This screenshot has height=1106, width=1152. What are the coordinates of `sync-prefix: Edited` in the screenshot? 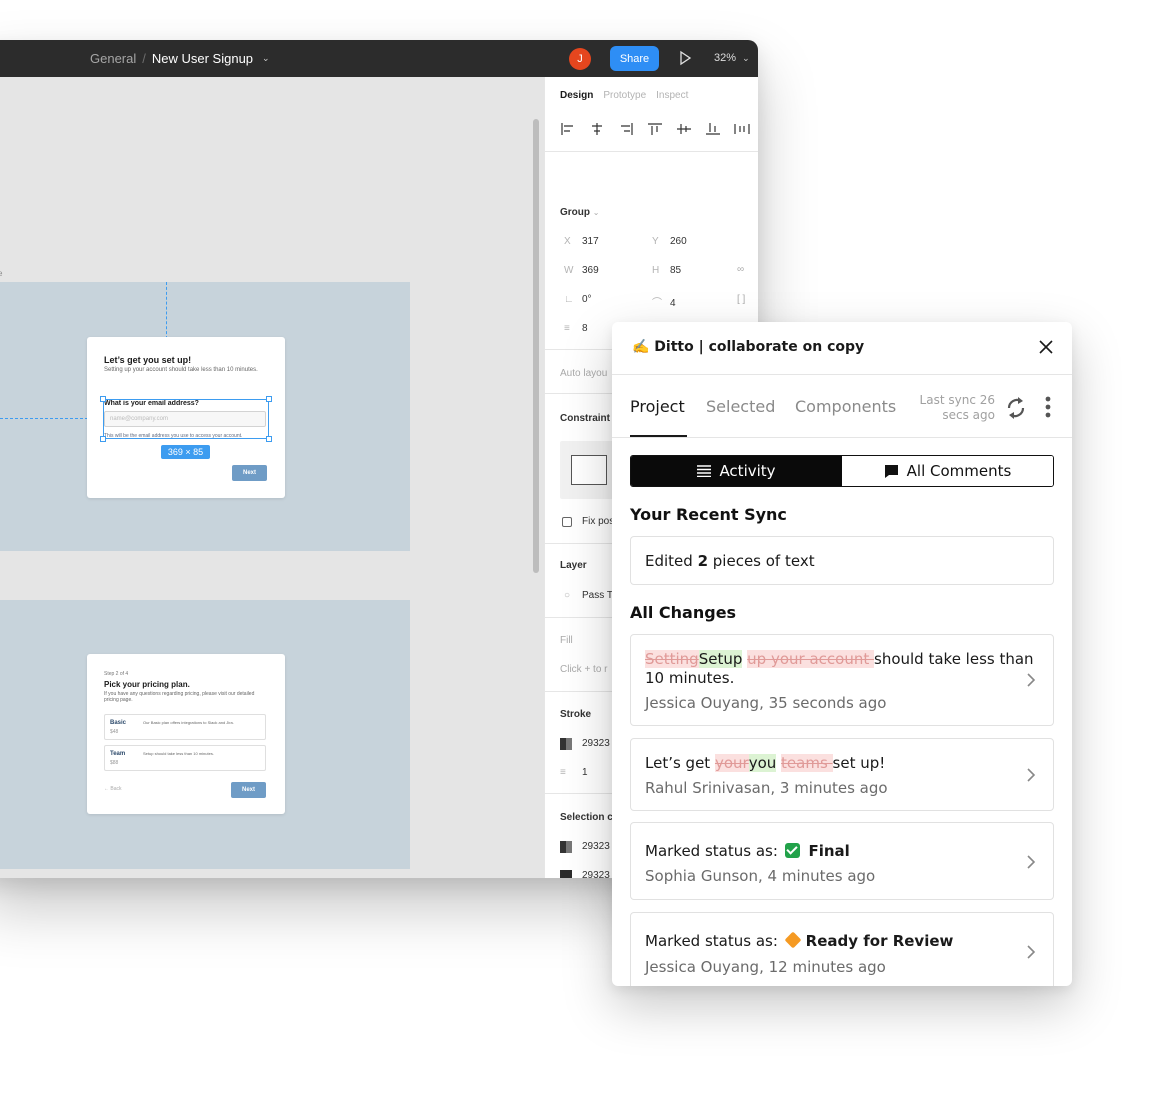 It's located at (671, 561).